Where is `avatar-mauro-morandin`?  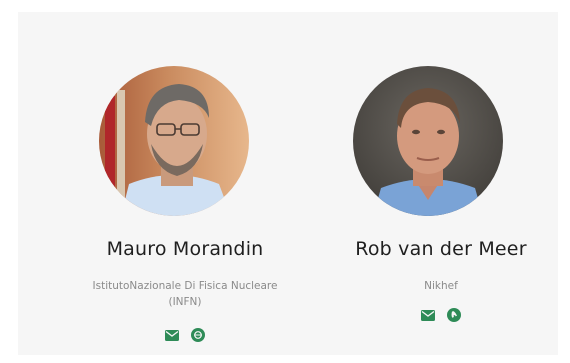 avatar-mauro-morandin is located at coordinates (174, 141).